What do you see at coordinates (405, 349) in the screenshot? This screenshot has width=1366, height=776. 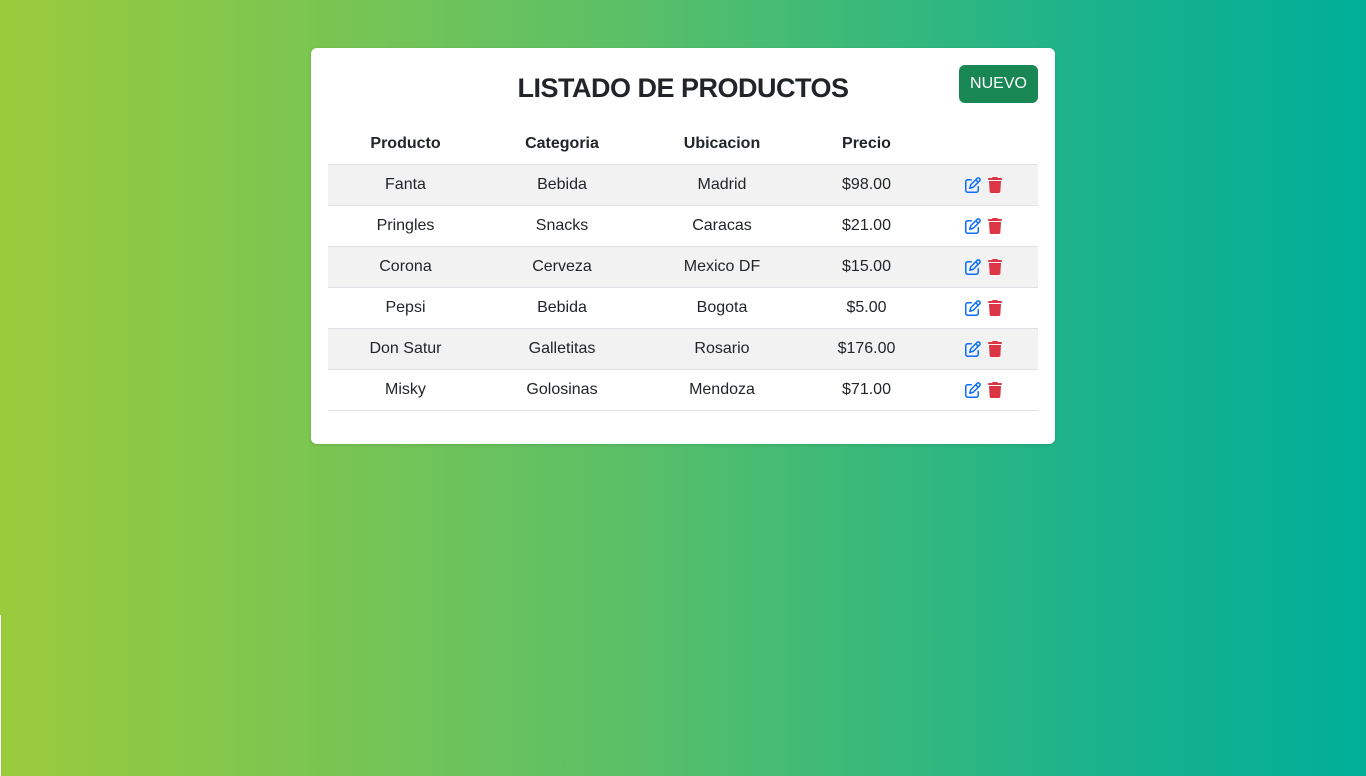 I see `cell-producto: Don Satur` at bounding box center [405, 349].